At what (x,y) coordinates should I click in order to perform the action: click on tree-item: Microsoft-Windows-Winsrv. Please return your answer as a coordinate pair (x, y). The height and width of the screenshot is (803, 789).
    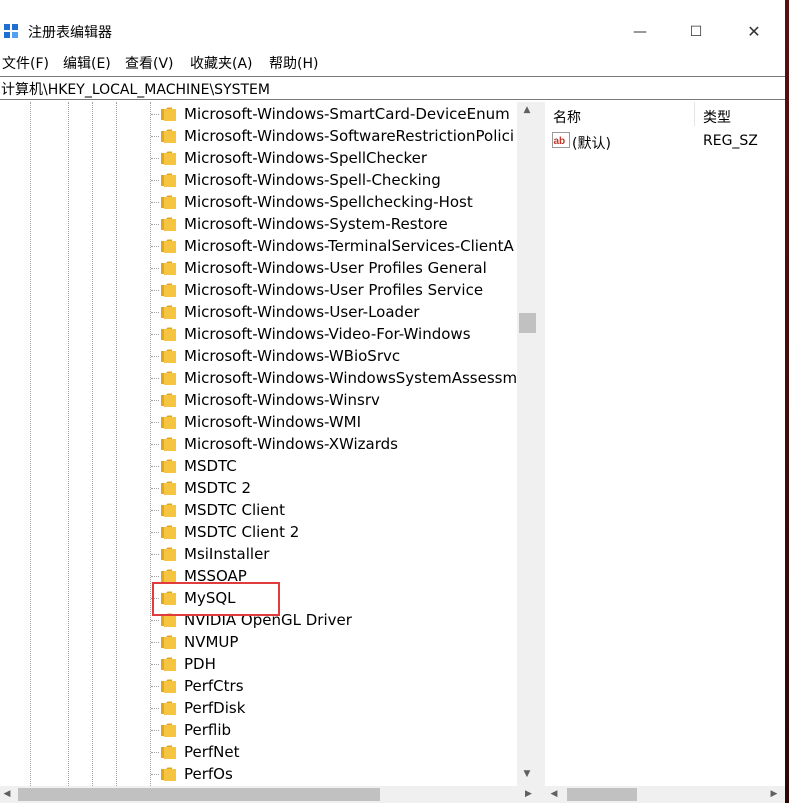
    Looking at the image, I should click on (258, 400).